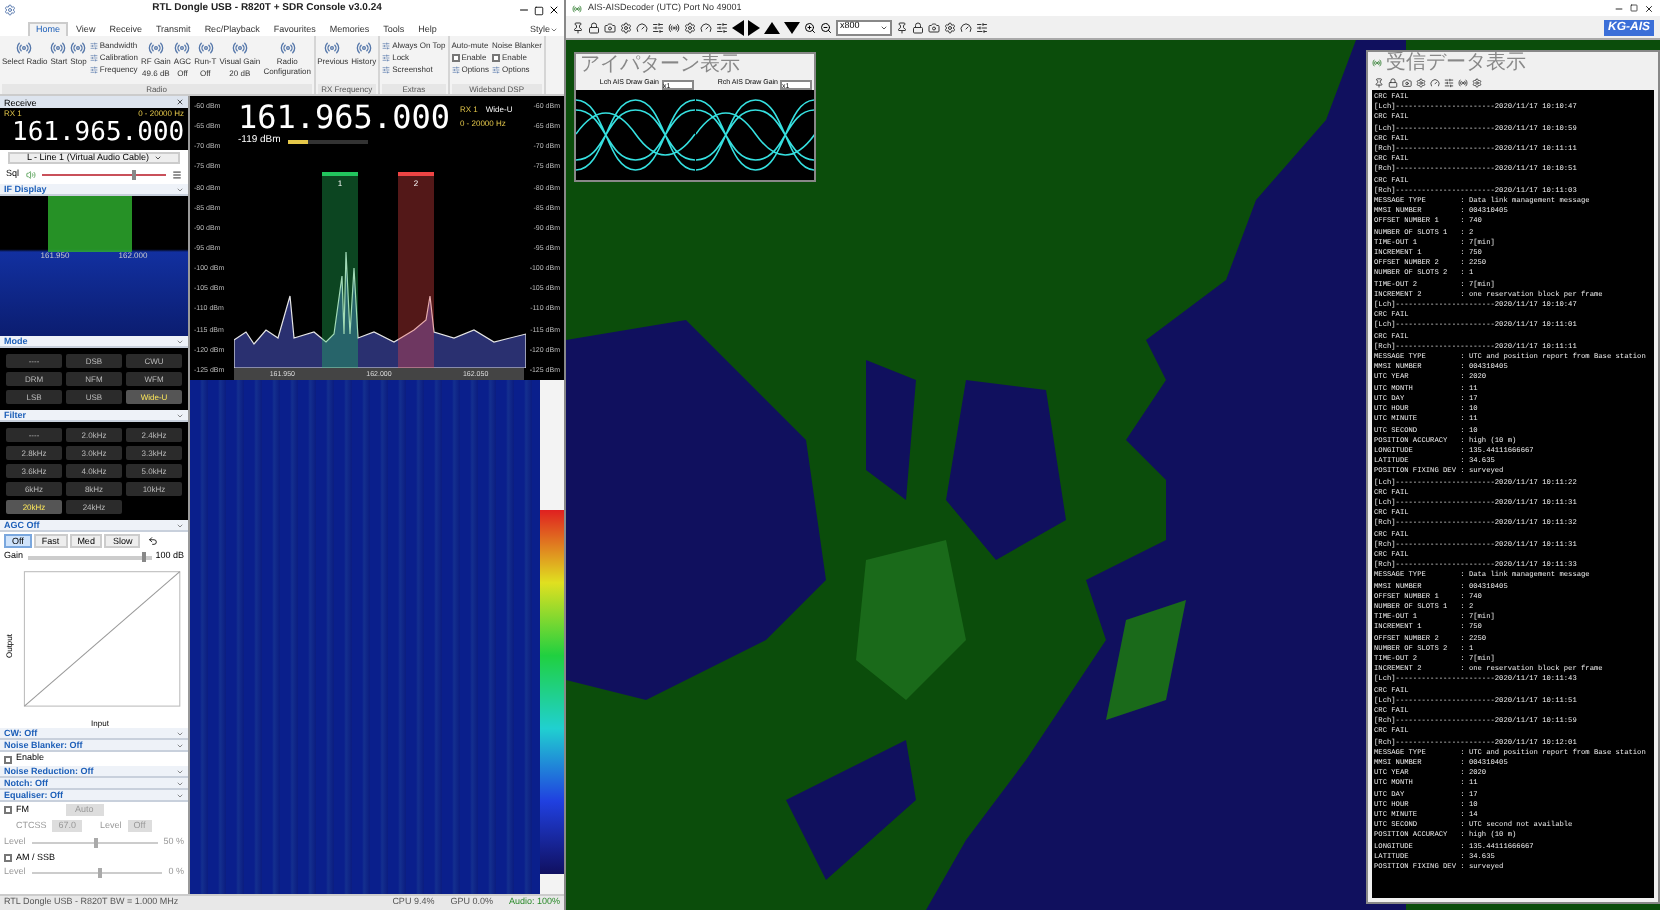 This screenshot has width=1660, height=910. Describe the element at coordinates (177, 175) in the screenshot. I see `menu-icon` at that location.